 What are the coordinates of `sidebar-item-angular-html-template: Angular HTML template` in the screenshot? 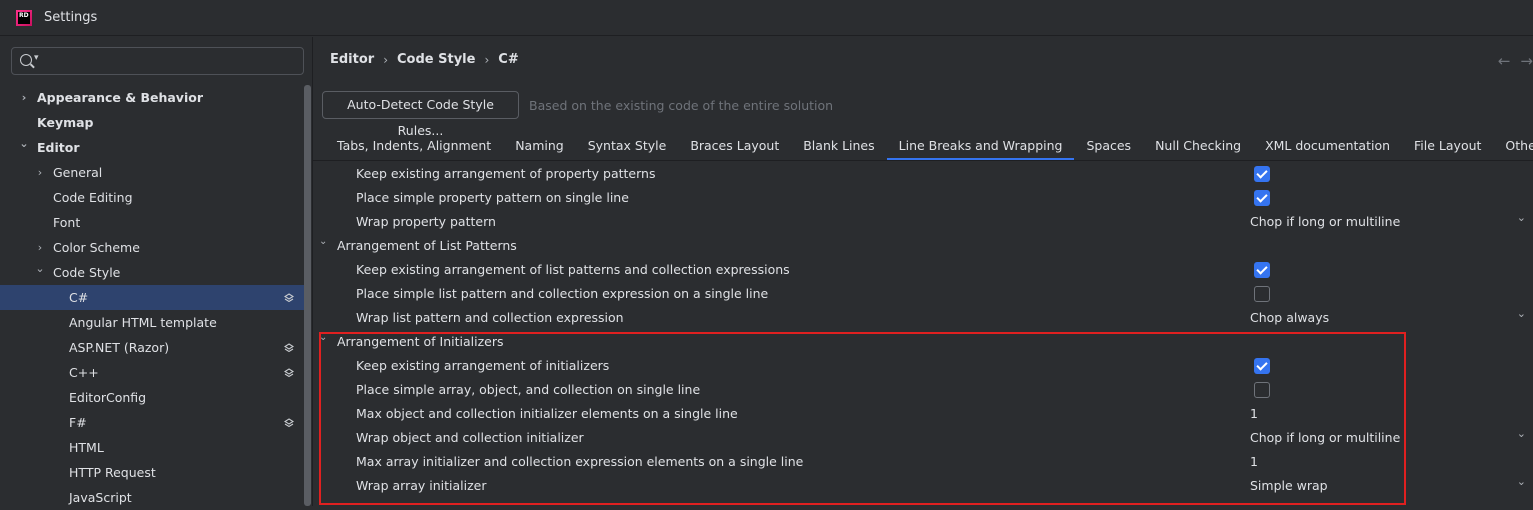 It's located at (152, 322).